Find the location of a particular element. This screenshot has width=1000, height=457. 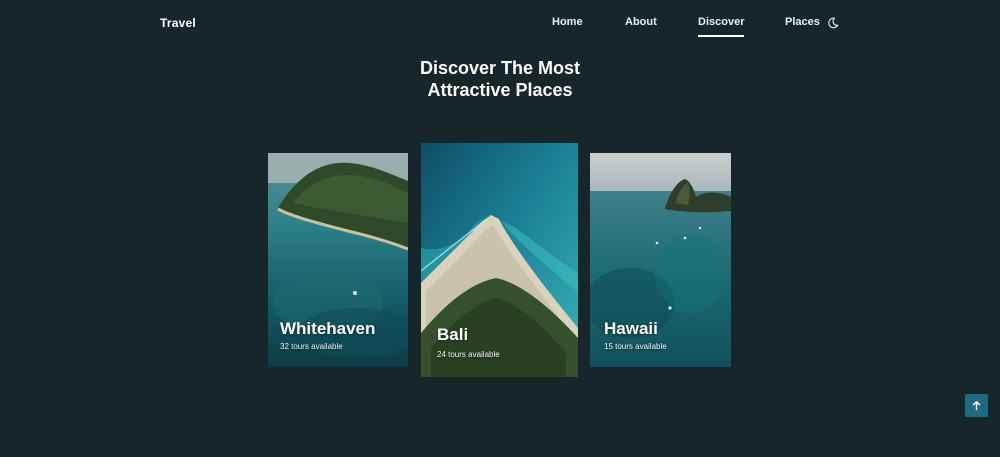

nav-menu: Home About Discover Places is located at coordinates (500, 28).